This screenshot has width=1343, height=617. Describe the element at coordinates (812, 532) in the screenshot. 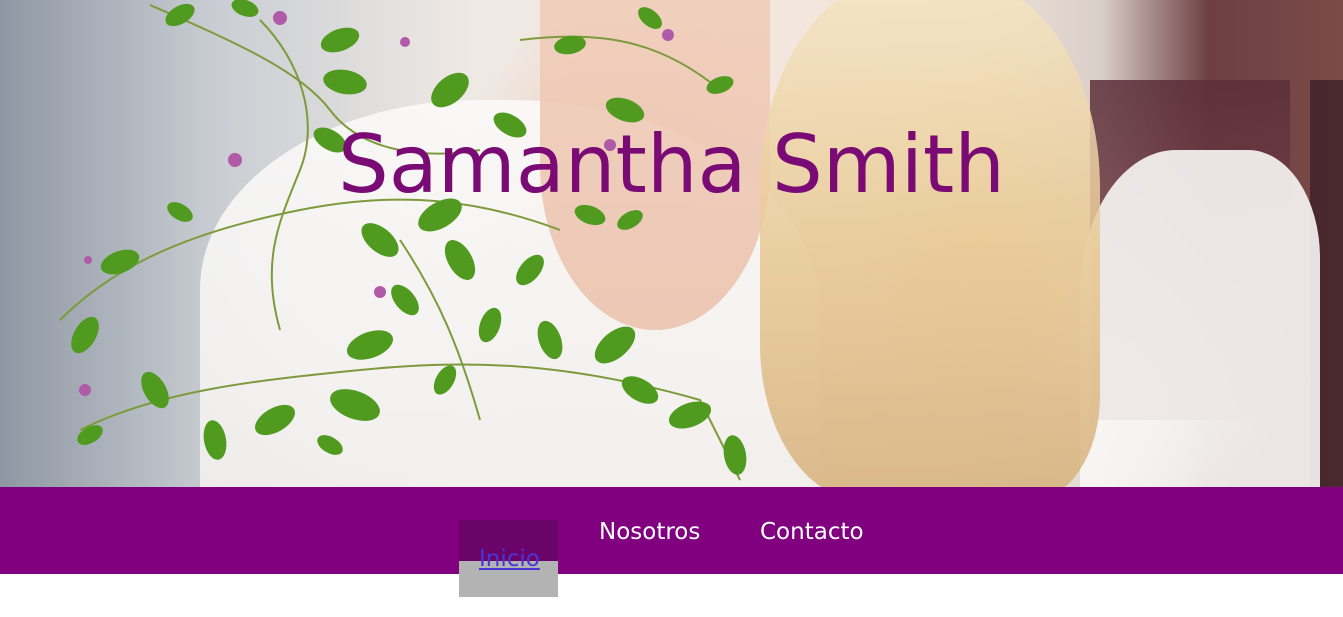

I see `nav-link-contacto: Contacto` at that location.